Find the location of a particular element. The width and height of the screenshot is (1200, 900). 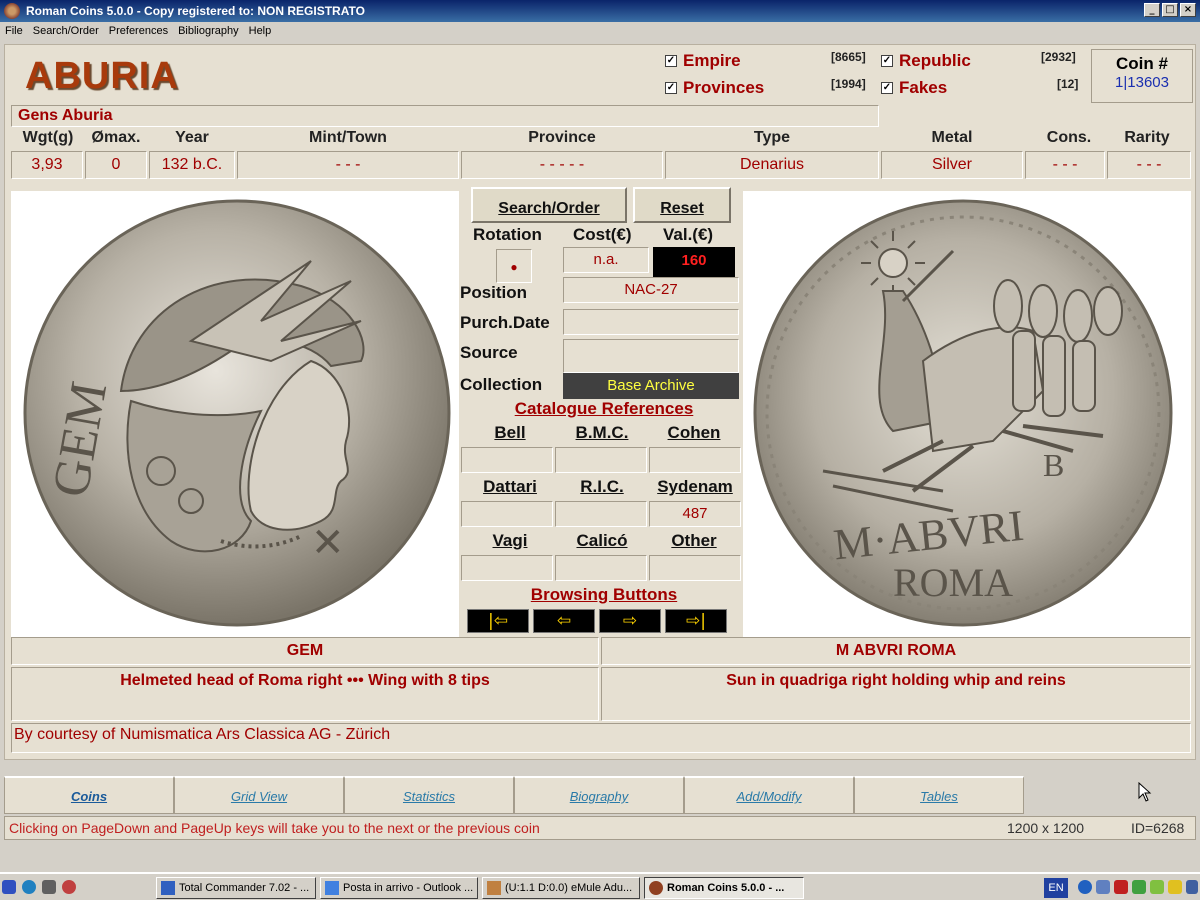

empire-checkbox: ✓ Empire is located at coordinates (703, 61).